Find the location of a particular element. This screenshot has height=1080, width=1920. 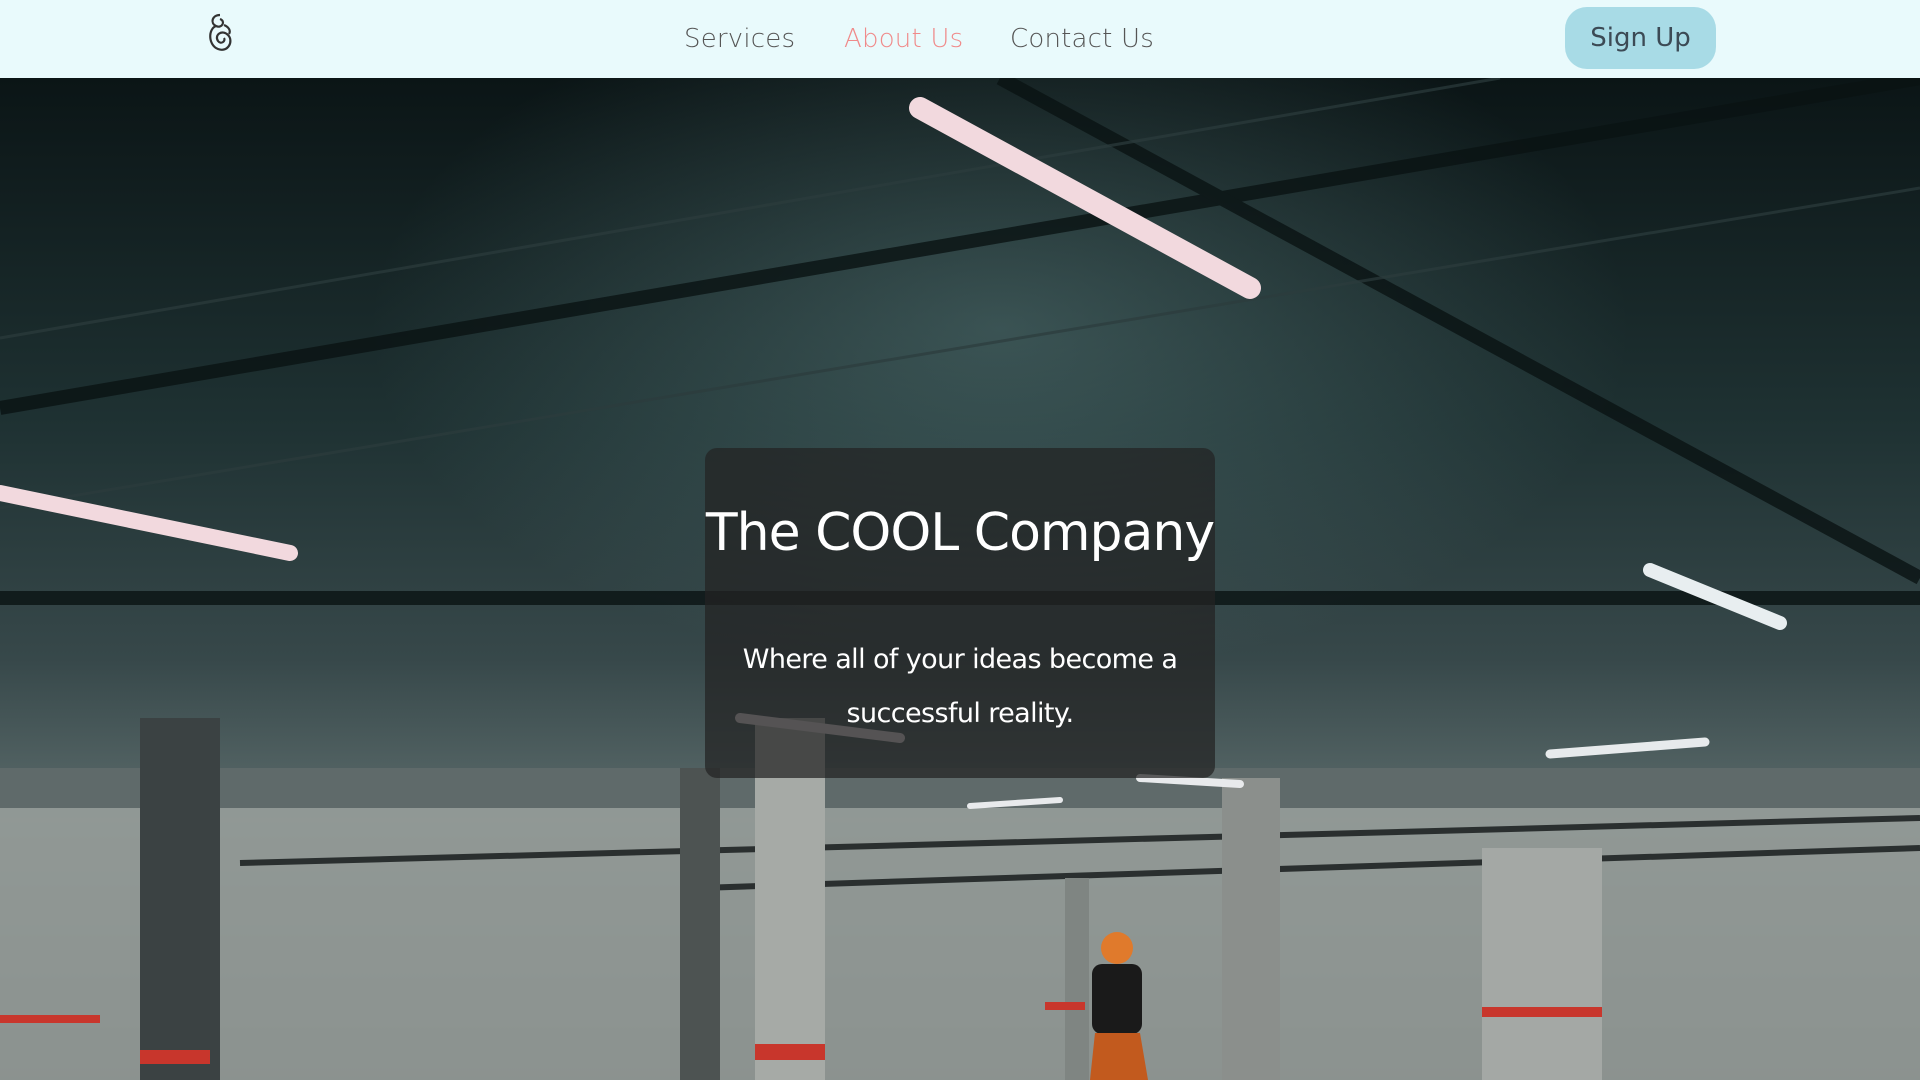

nav-link-about-us: About Us is located at coordinates (903, 39).